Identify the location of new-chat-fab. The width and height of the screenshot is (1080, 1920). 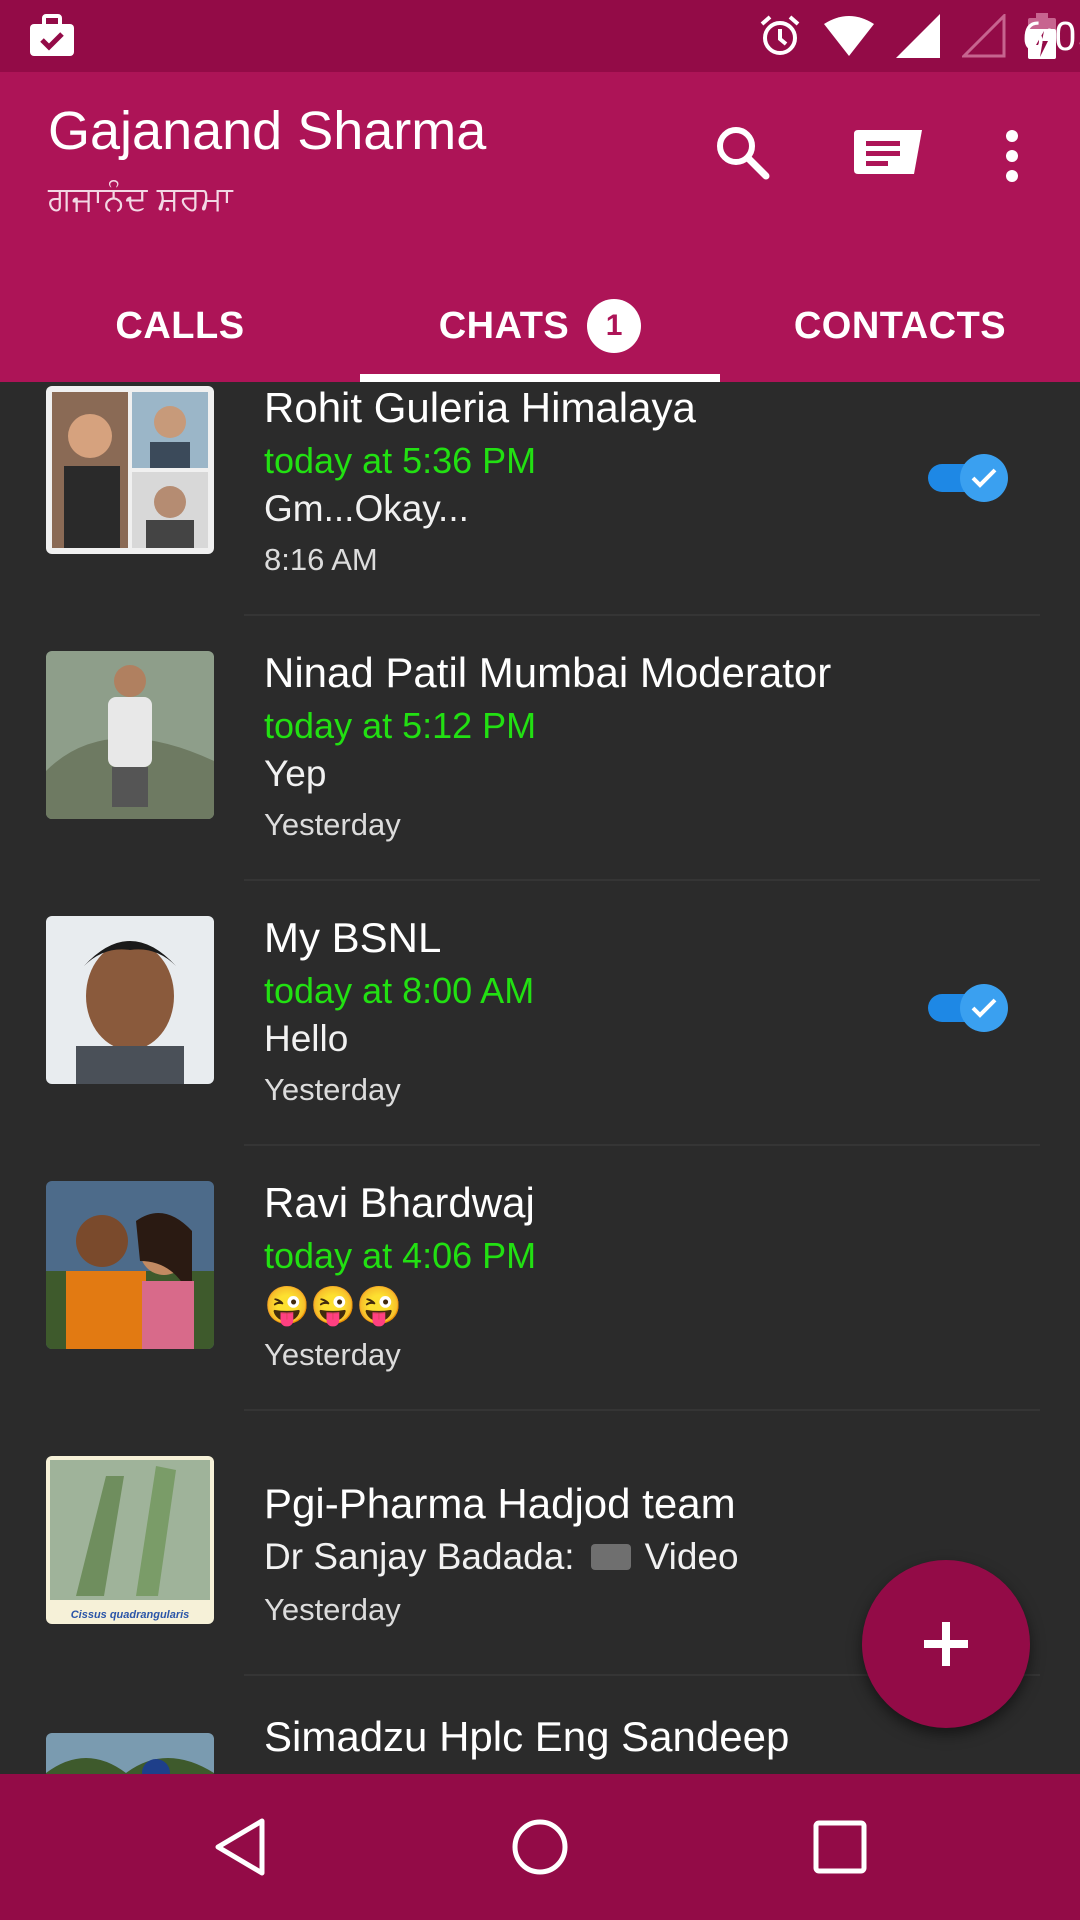
(946, 1644).